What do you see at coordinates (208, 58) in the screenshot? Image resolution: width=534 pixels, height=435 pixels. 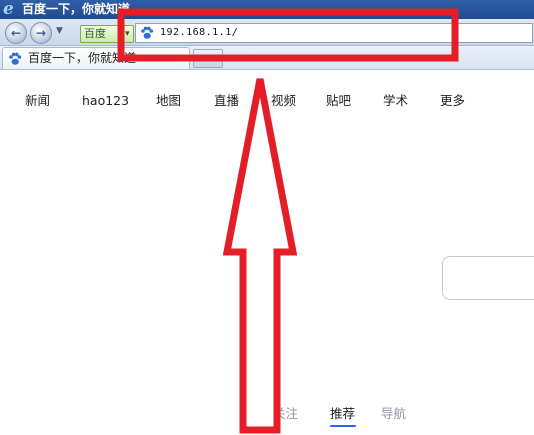 I see `new-tab-button` at bounding box center [208, 58].